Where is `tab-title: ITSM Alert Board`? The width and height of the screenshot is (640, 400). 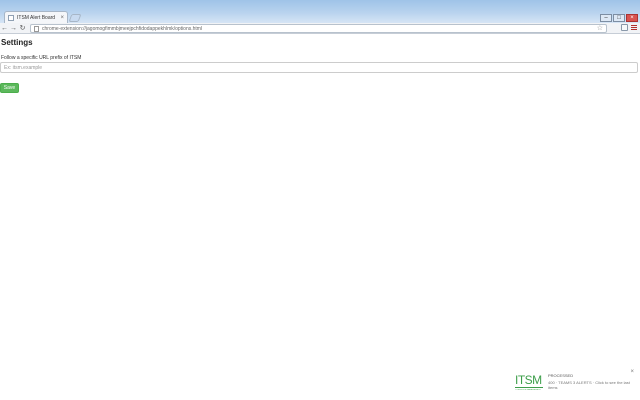 tab-title: ITSM Alert Board is located at coordinates (36, 17).